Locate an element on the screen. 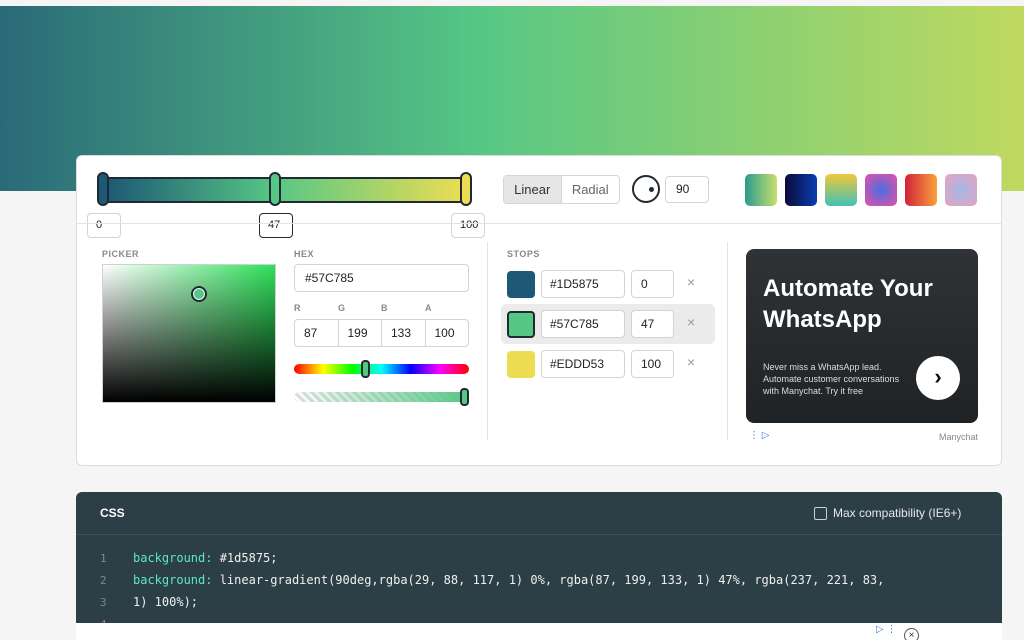  divider is located at coordinates (539, 223).